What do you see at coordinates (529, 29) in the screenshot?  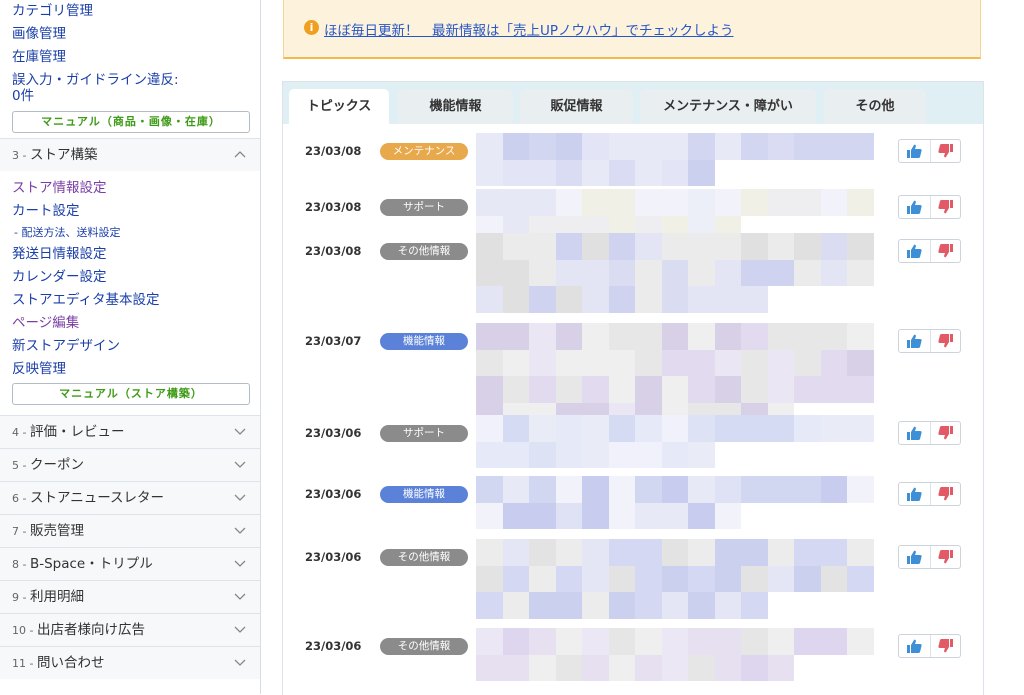 I see `notice-link: ほぼ毎日更新！ 最新情報は「売上UPノウハウ」でチェックしよう` at bounding box center [529, 29].